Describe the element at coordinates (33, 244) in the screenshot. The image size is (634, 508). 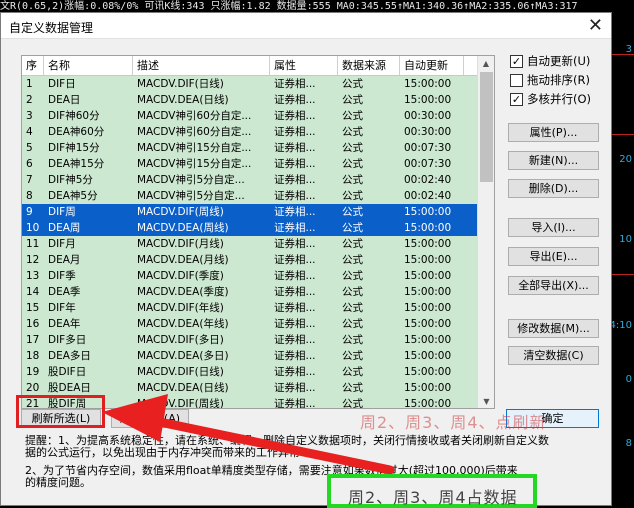
I see `cell-index: 11` at that location.